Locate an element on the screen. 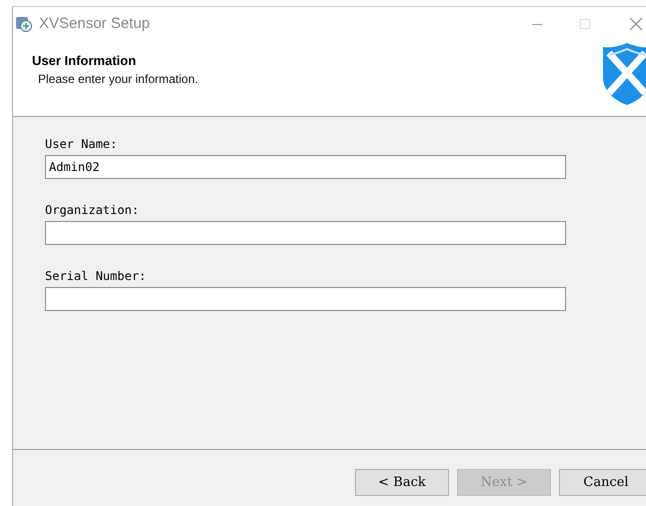 The width and height of the screenshot is (646, 506). field-label: Serial Number: is located at coordinates (96, 276).